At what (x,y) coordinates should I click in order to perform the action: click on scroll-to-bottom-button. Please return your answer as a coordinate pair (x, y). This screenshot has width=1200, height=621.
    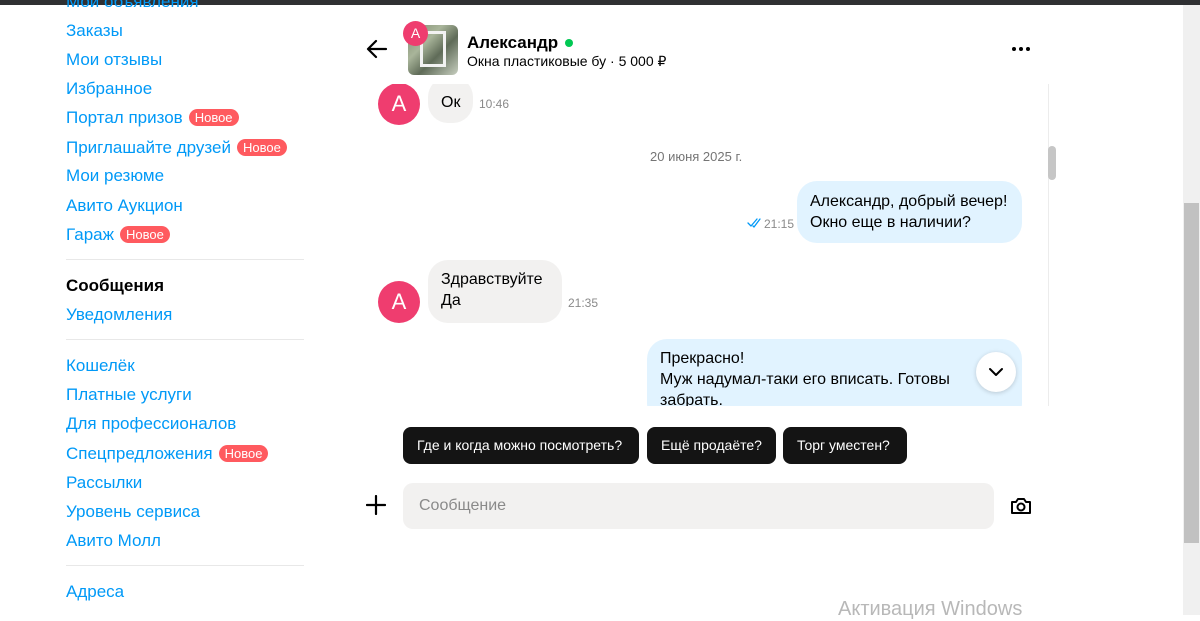
    Looking at the image, I should click on (996, 372).